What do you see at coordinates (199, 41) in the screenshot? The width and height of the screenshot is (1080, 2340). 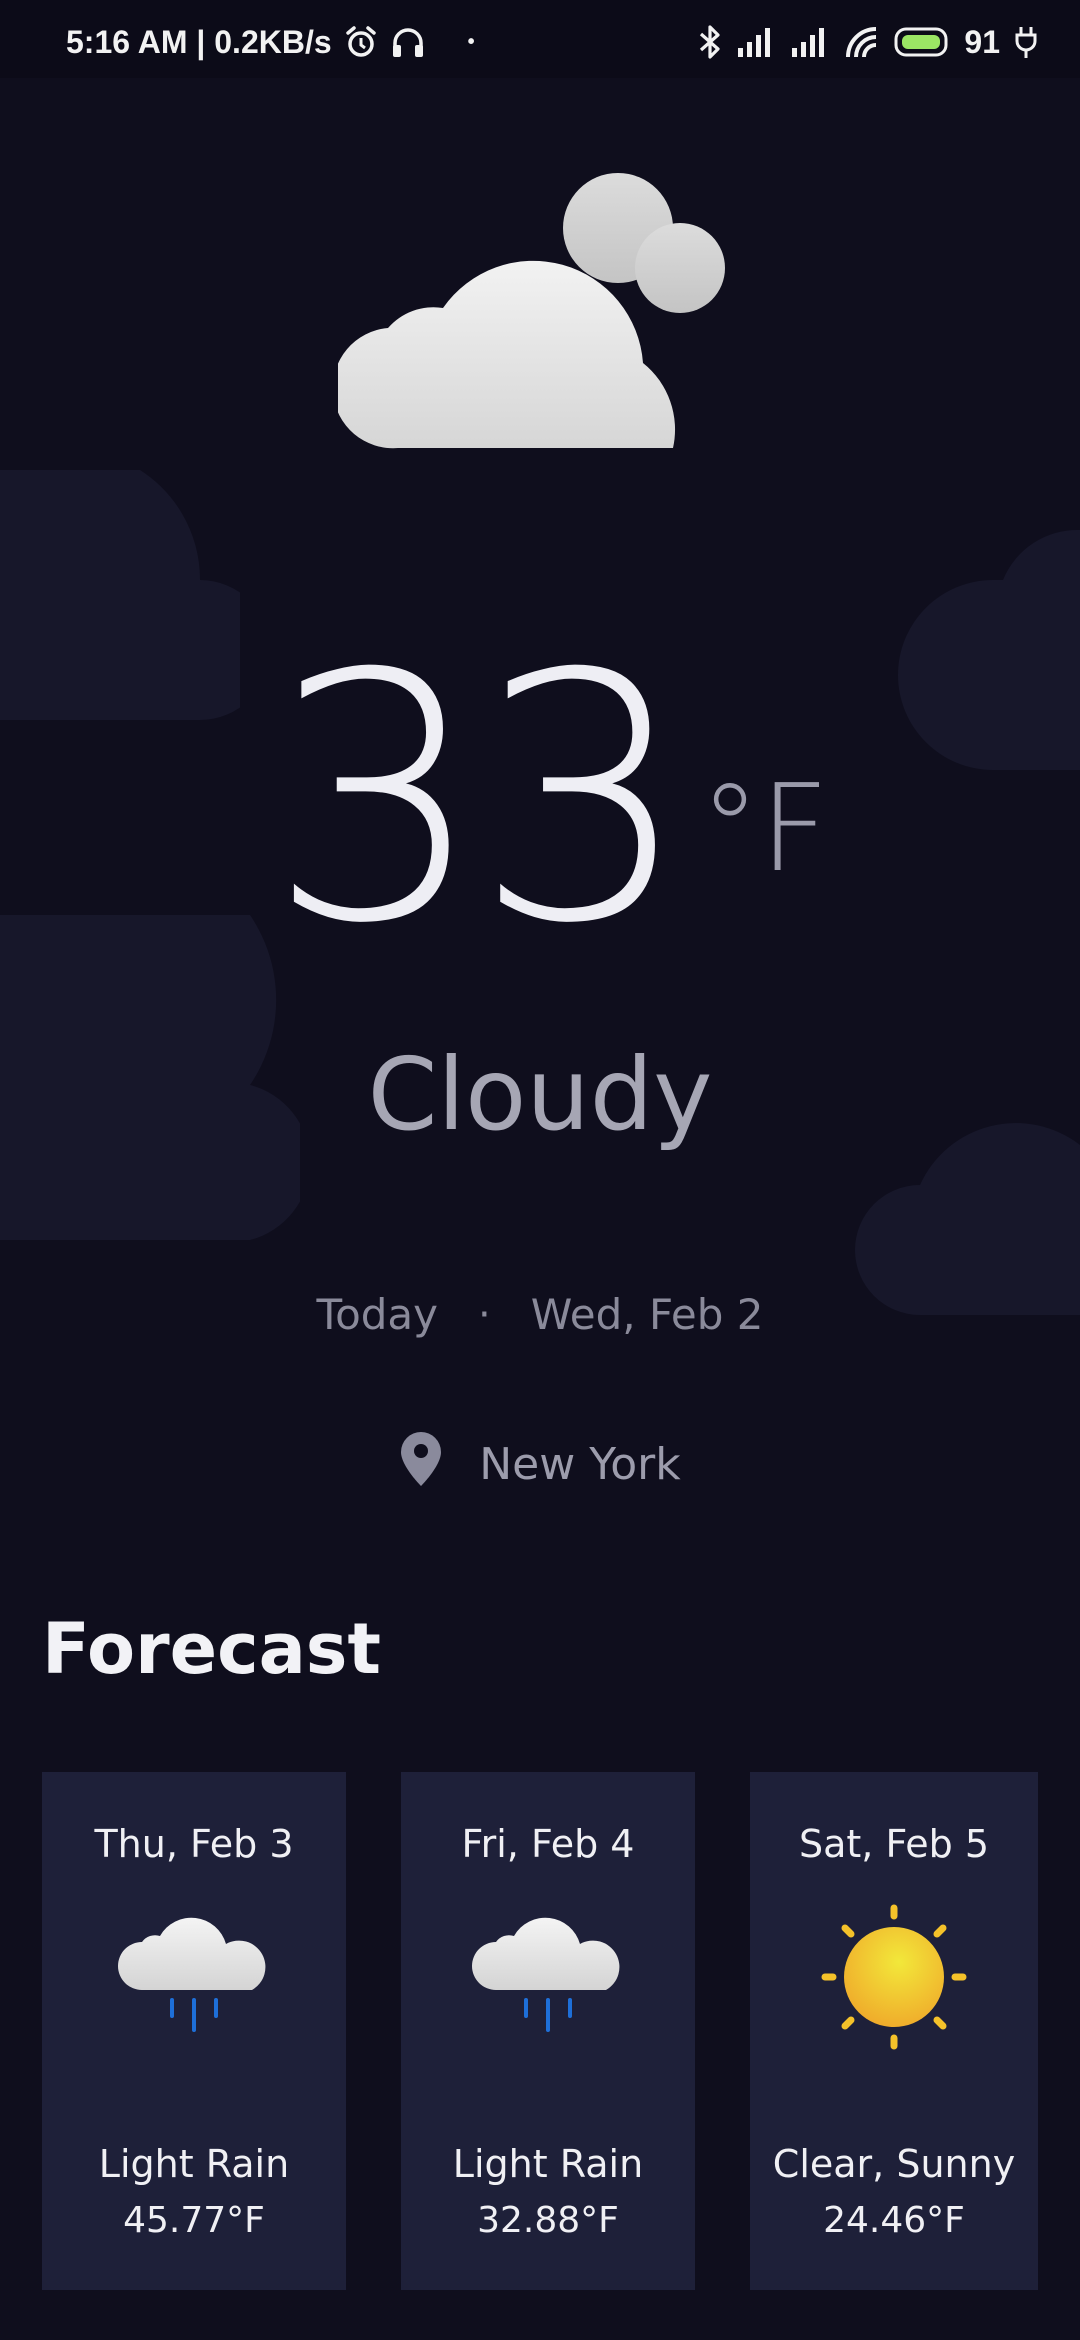 I see `status-time: 5:16 AM | 0.2KB/s` at bounding box center [199, 41].